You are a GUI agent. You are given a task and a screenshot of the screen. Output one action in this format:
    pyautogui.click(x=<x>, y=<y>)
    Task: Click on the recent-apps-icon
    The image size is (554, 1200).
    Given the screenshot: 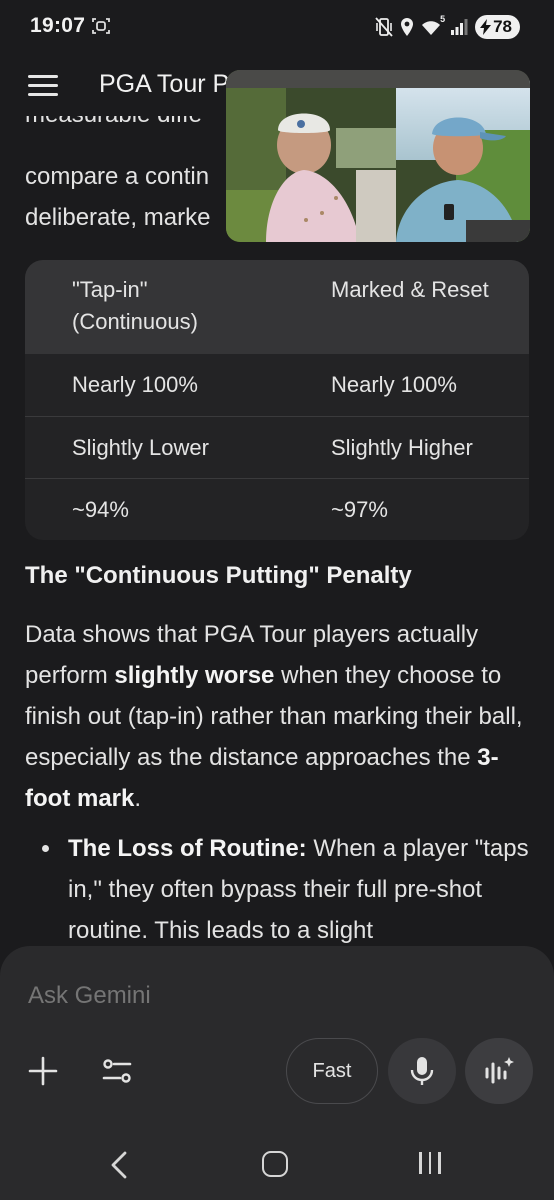 What is the action you would take?
    pyautogui.click(x=430, y=1163)
    